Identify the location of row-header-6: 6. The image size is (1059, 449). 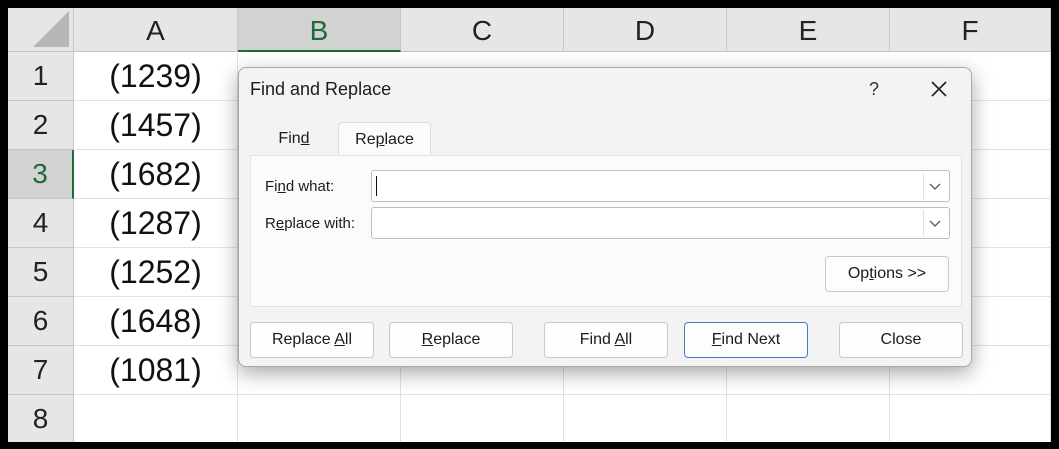
(41, 321).